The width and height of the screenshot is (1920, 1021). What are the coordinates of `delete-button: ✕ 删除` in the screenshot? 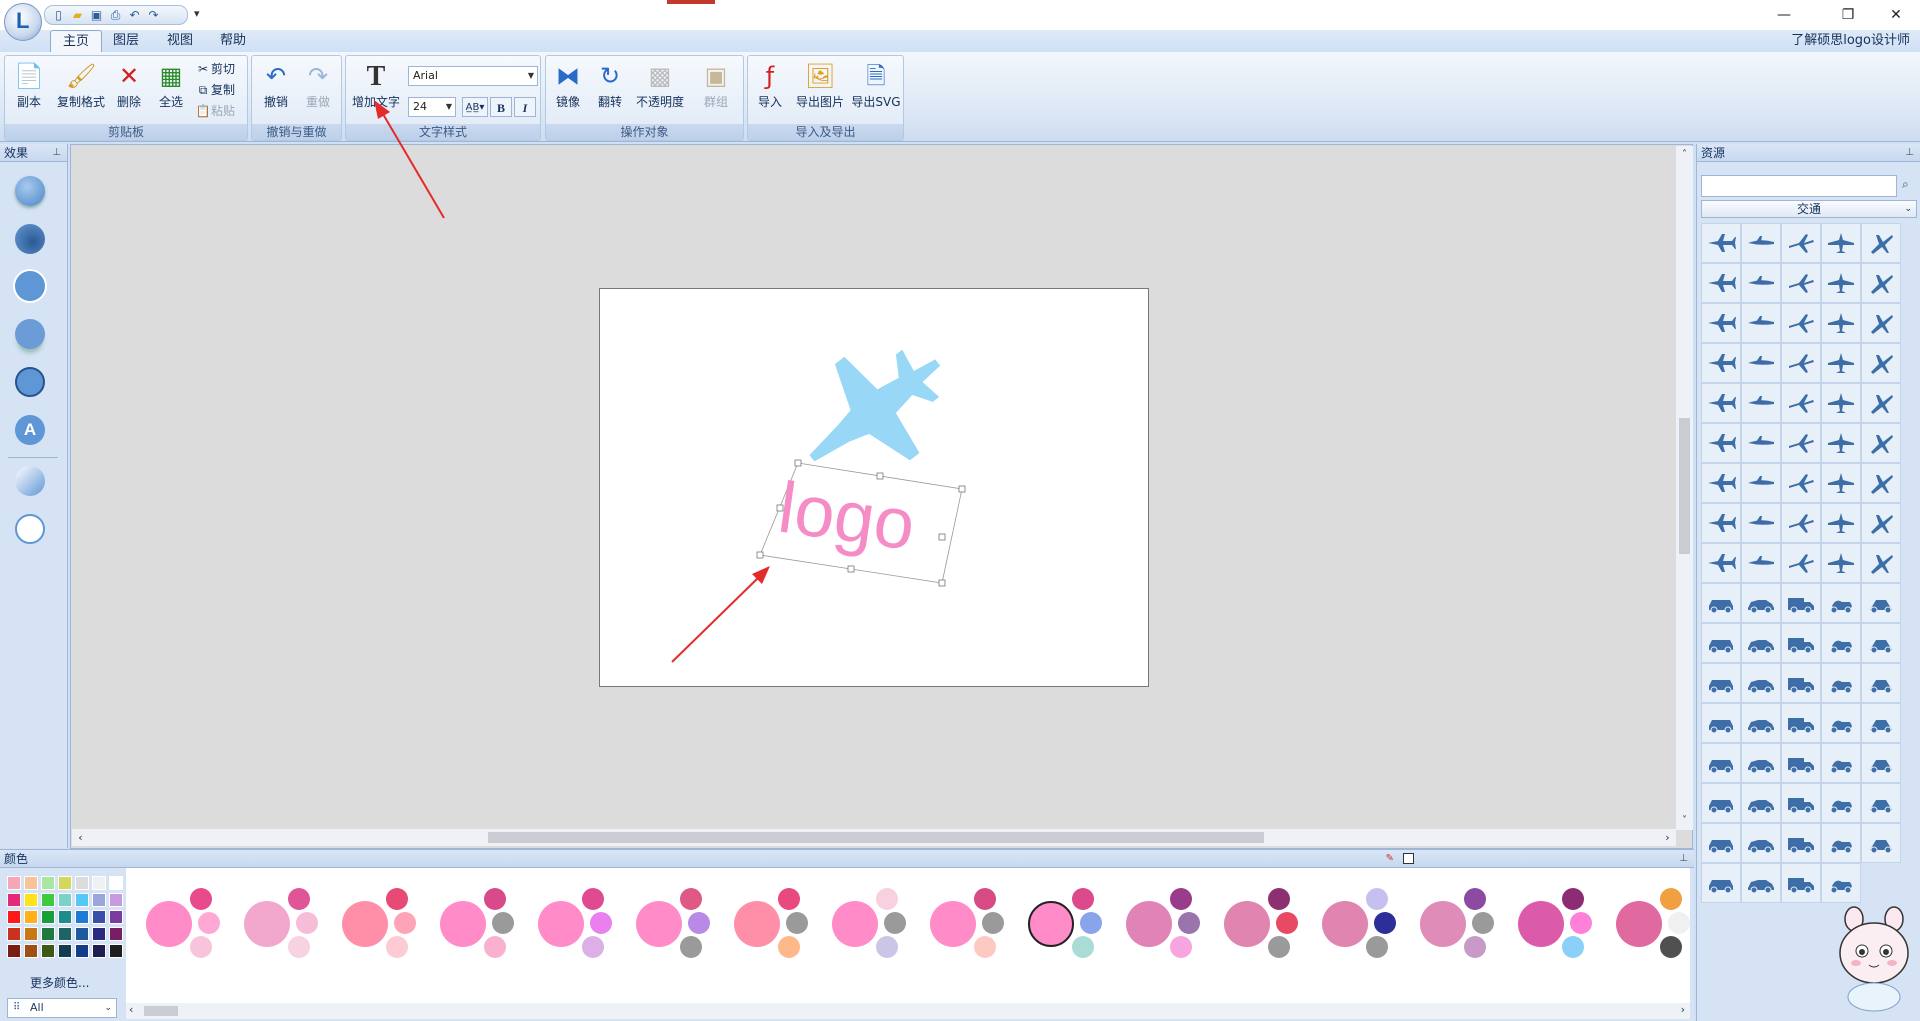 It's located at (129, 85).